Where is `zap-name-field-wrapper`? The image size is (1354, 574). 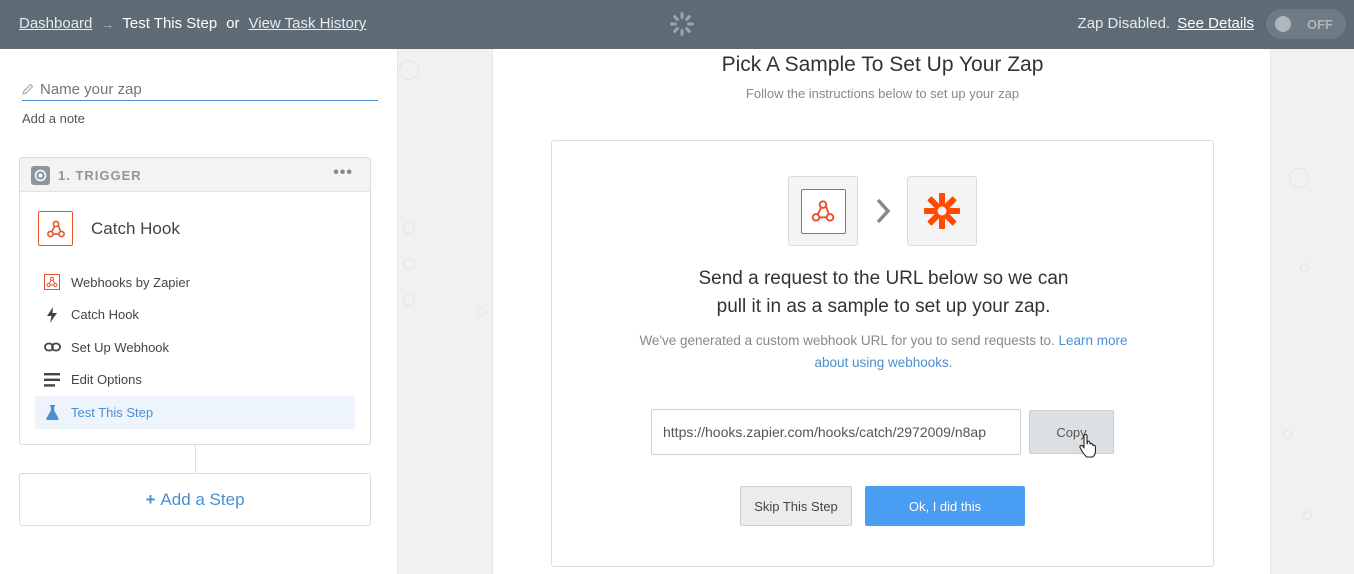 zap-name-field-wrapper is located at coordinates (200, 89).